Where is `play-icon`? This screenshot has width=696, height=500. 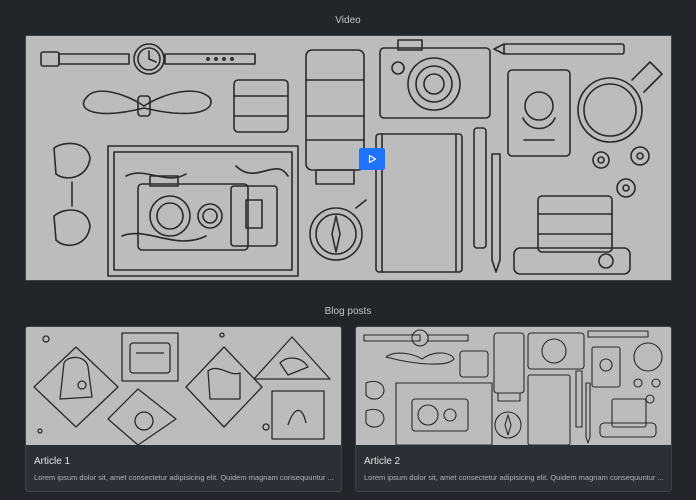
play-icon is located at coordinates (372, 159).